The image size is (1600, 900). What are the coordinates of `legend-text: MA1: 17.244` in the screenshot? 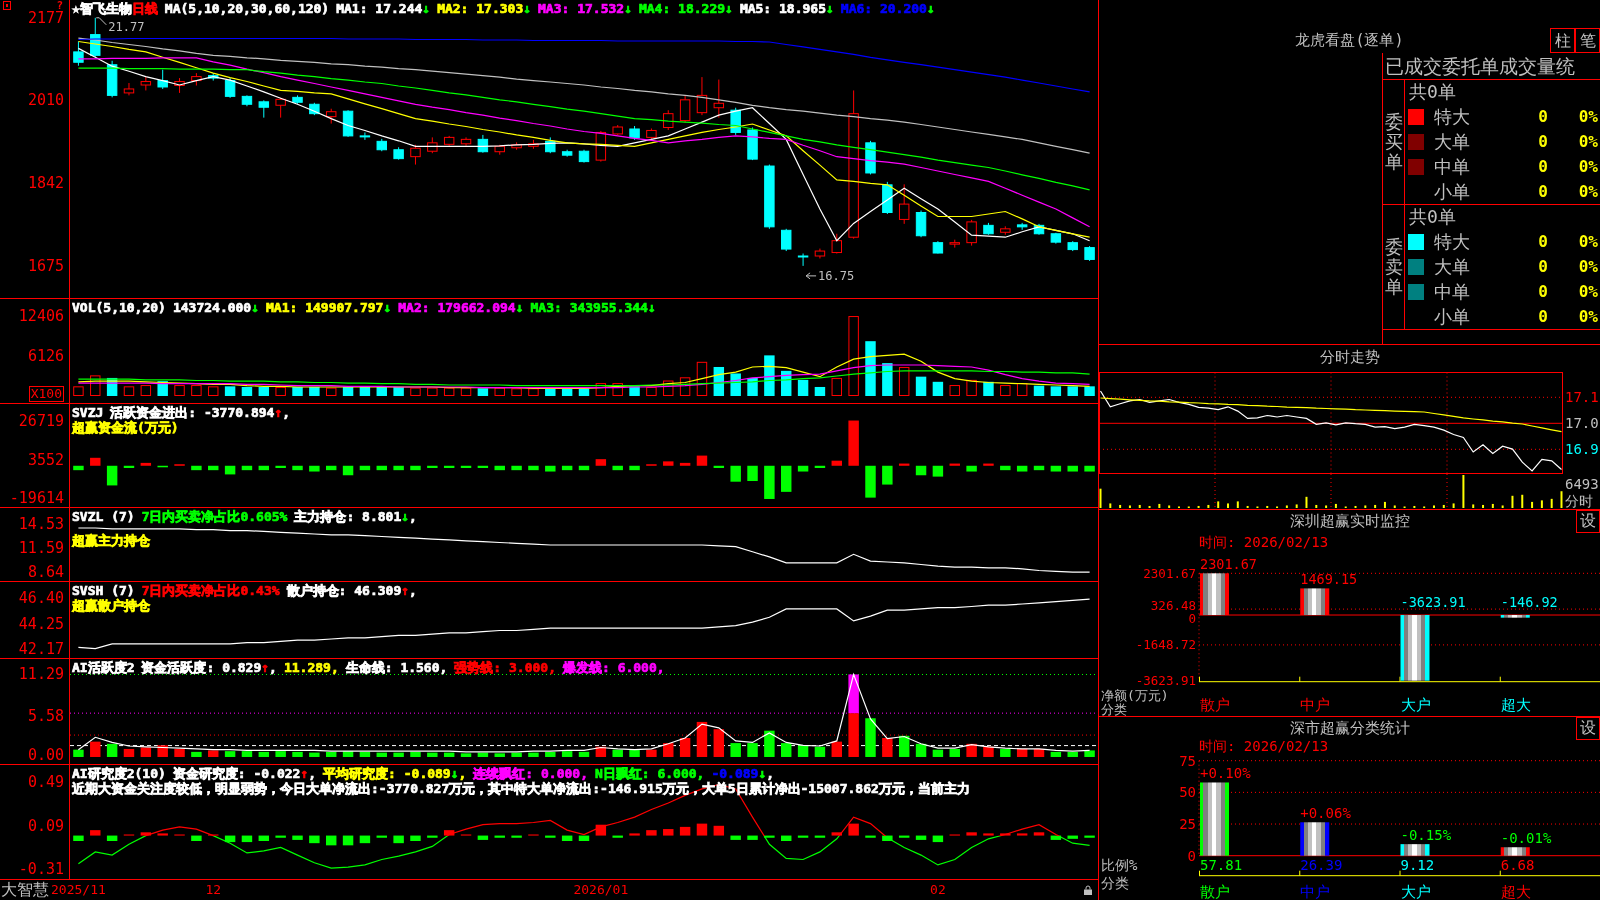 It's located at (379, 8).